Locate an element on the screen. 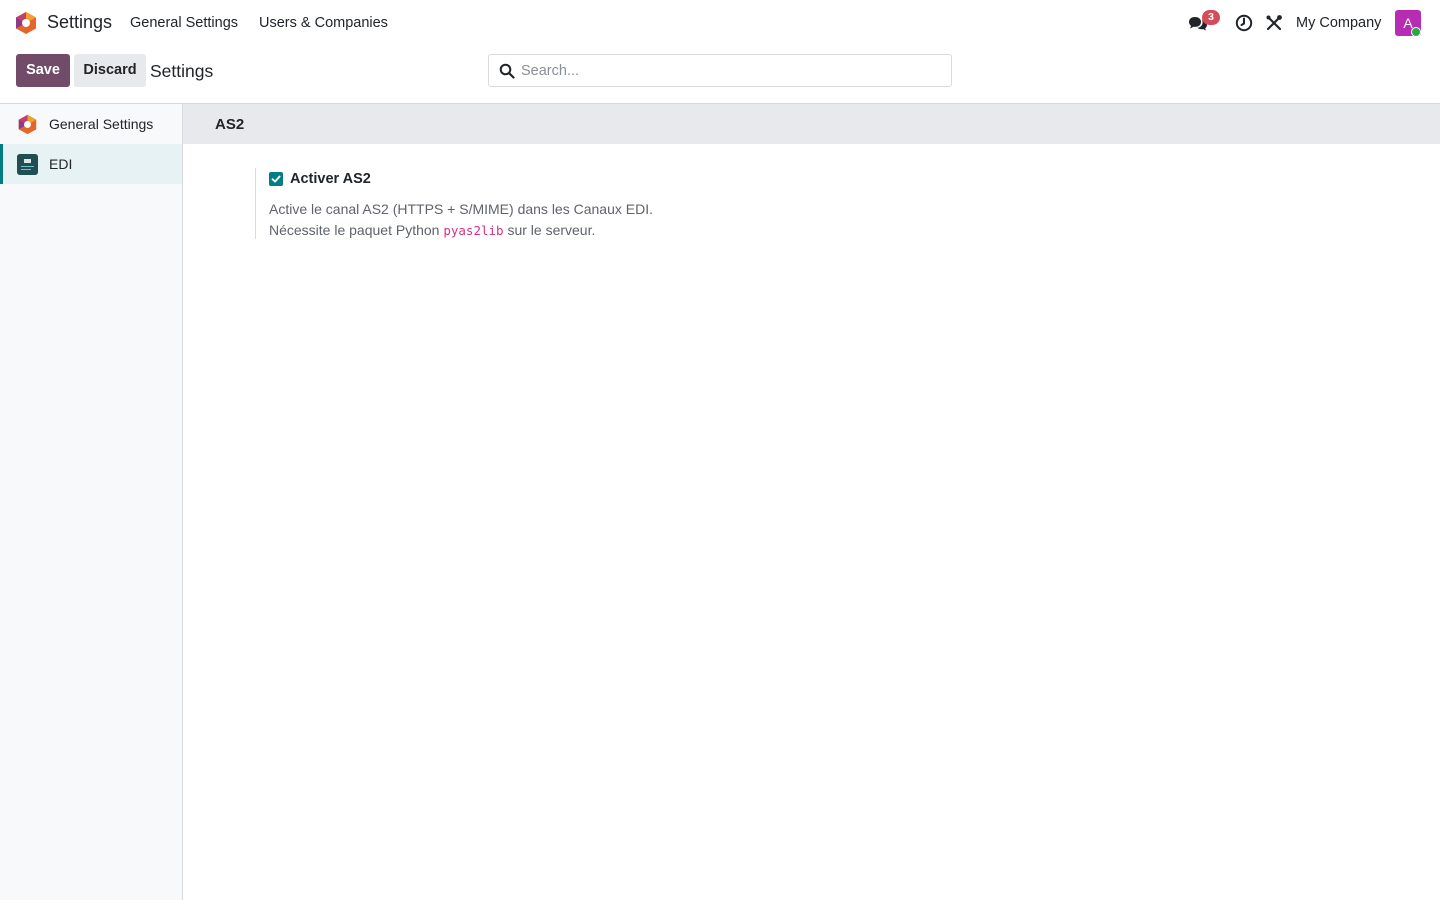 The width and height of the screenshot is (1440, 900). clock-icon is located at coordinates (1244, 23).